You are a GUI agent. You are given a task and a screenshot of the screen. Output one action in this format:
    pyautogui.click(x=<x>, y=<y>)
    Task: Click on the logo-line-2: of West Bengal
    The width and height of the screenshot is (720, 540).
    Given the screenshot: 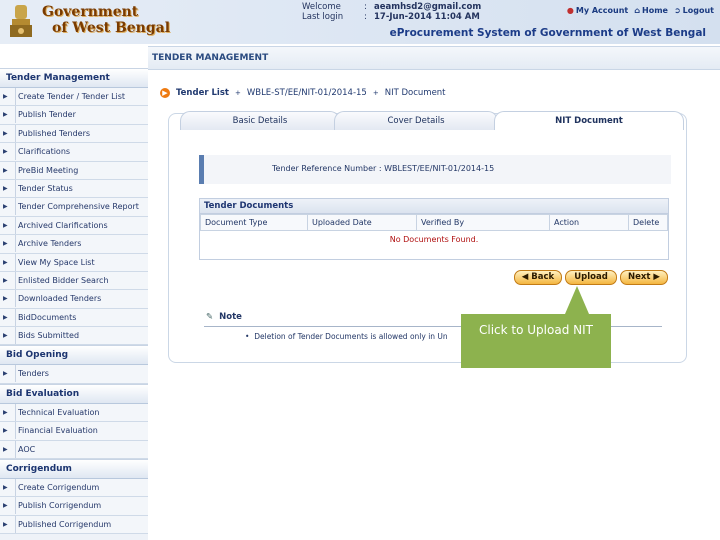 What is the action you would take?
    pyautogui.click(x=111, y=28)
    